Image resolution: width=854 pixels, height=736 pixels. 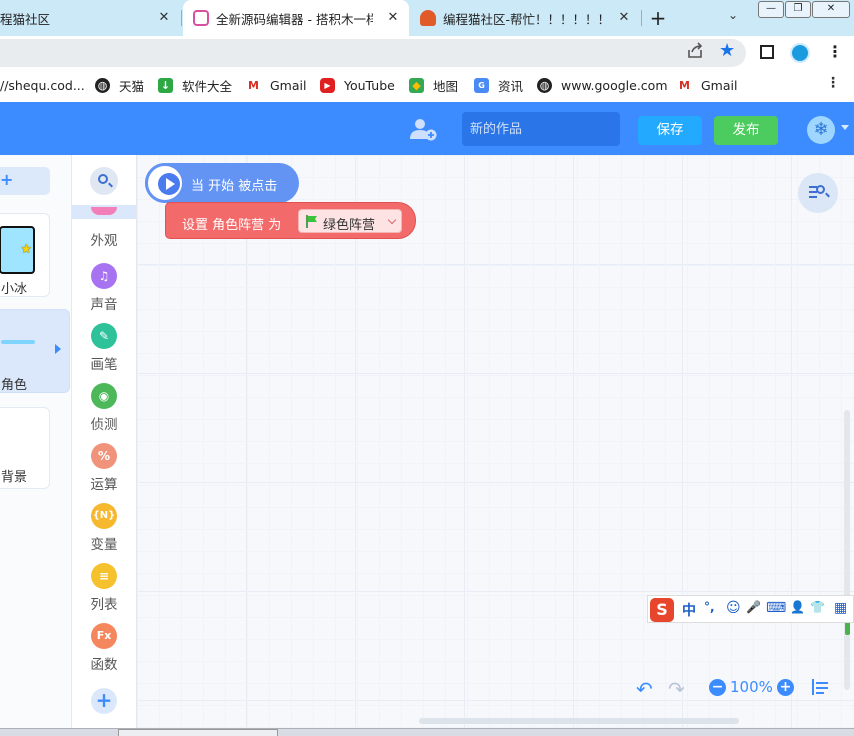 I want to click on sprite-thumbnail, so click(x=18, y=342).